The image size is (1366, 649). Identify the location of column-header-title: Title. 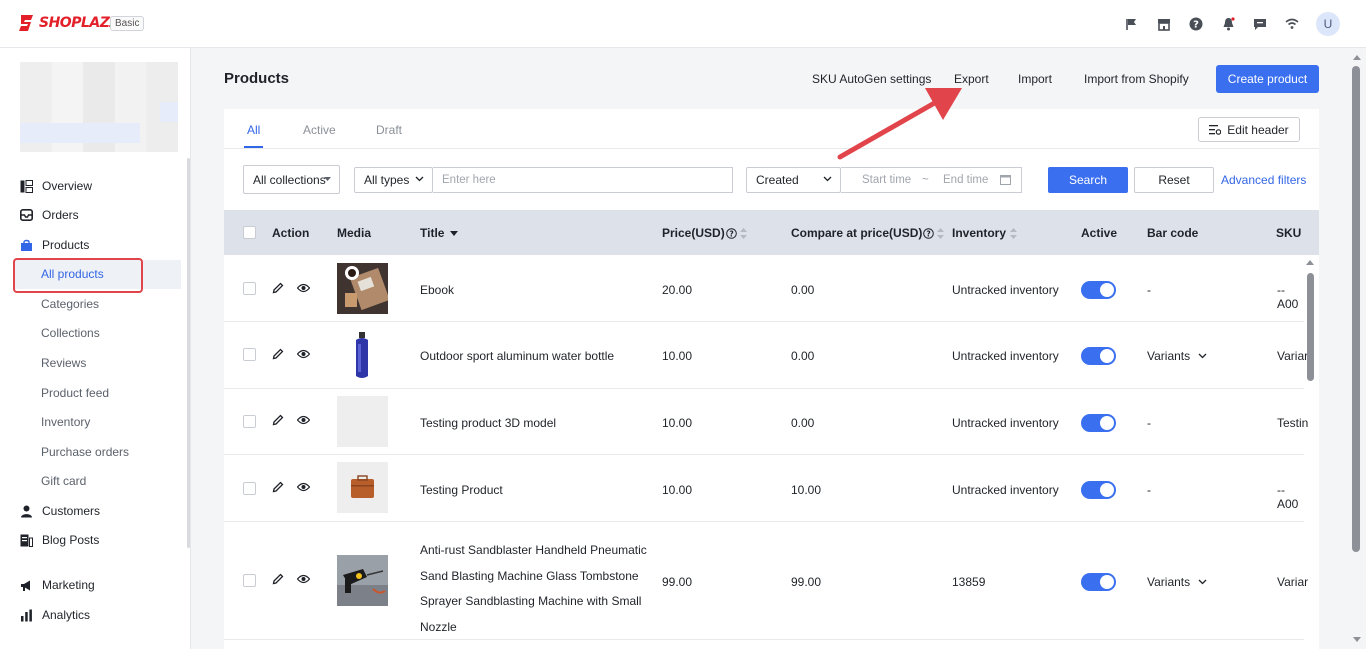
(439, 233).